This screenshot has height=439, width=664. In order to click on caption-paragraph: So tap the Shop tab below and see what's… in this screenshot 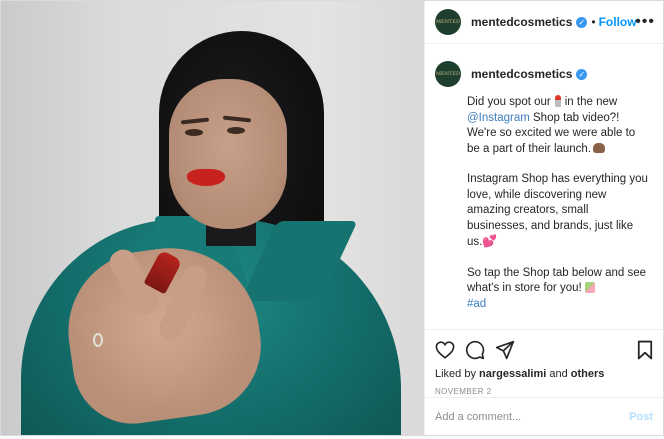, I will do `click(559, 289)`.